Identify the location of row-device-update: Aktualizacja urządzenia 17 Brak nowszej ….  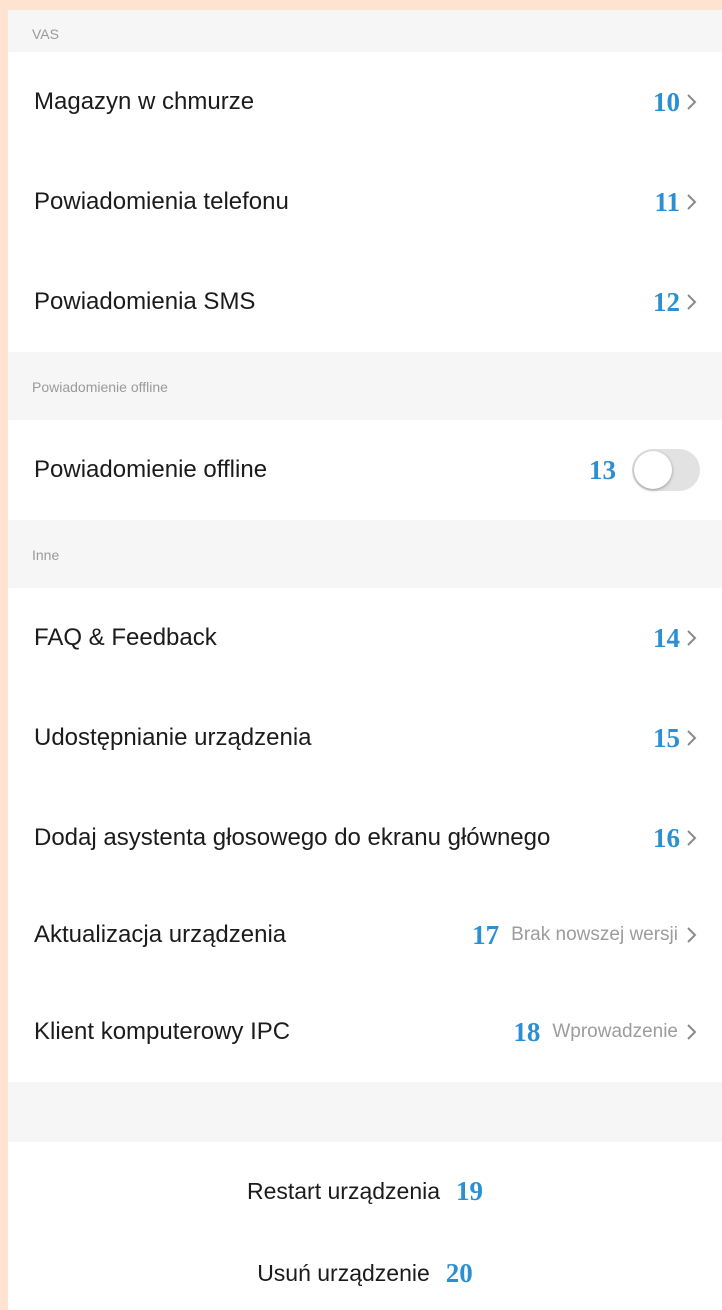
(365, 935).